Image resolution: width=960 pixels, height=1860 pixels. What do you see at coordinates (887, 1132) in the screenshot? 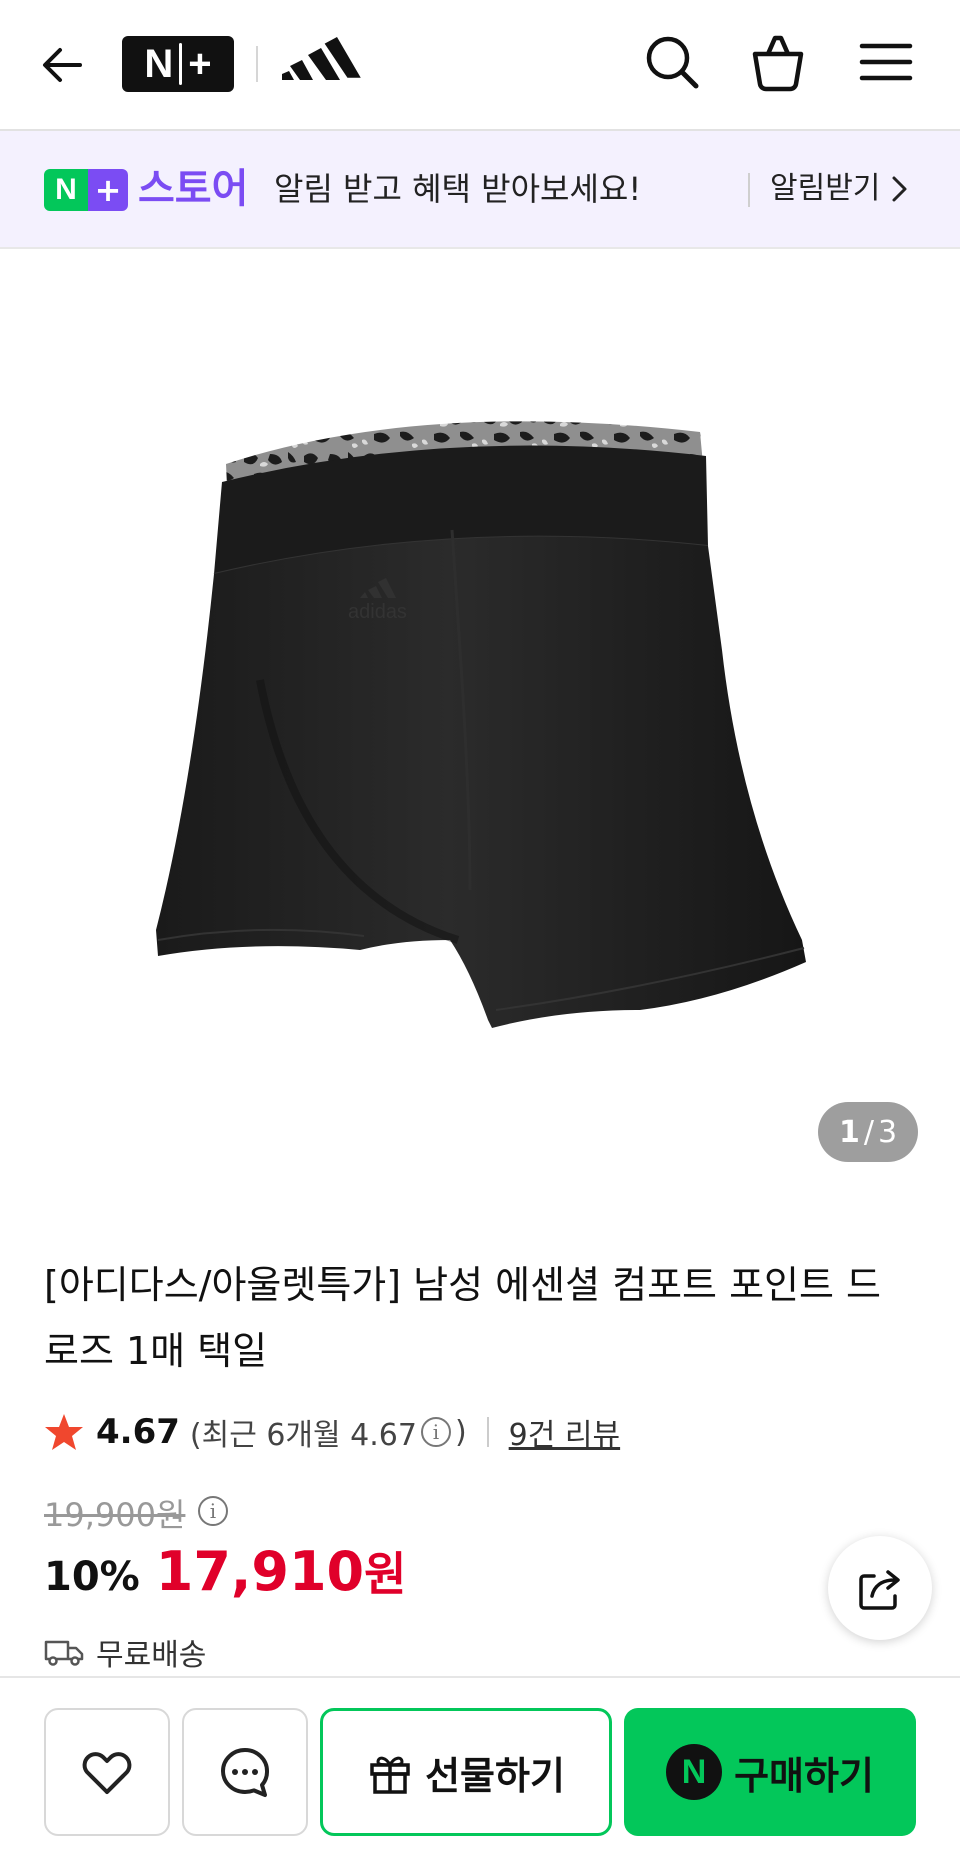
I see `image-counter-total: 3` at bounding box center [887, 1132].